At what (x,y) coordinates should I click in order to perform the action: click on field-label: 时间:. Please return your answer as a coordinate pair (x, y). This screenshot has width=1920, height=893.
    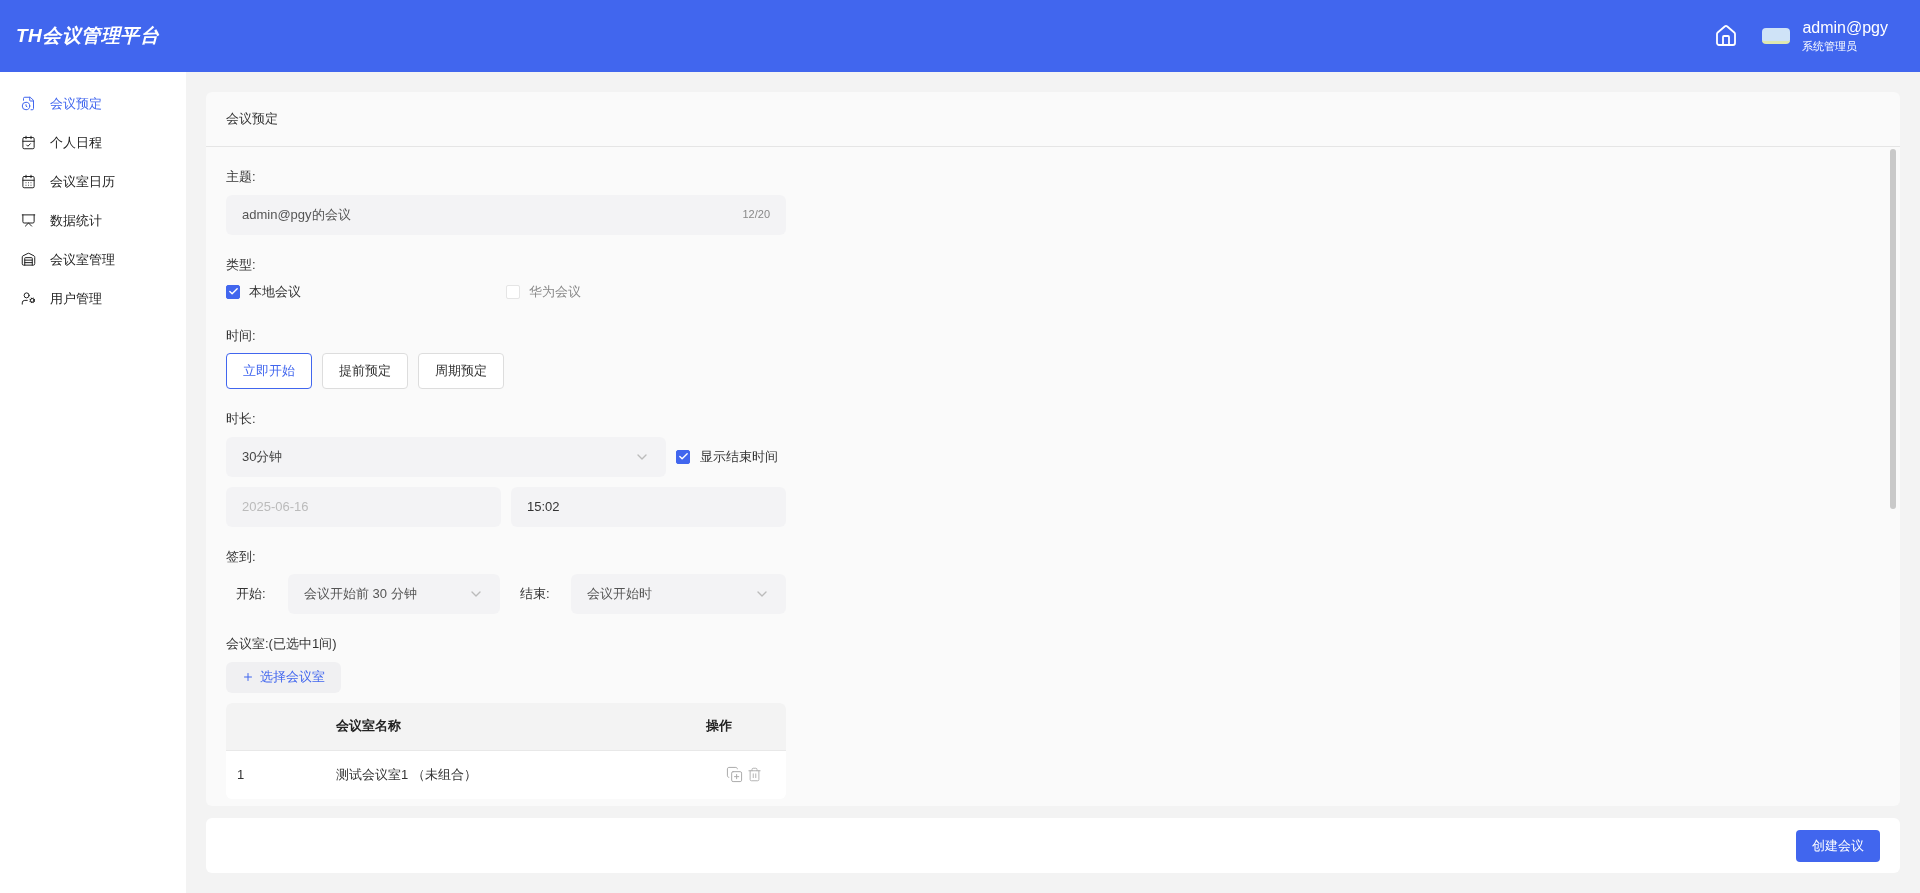
    Looking at the image, I should click on (241, 335).